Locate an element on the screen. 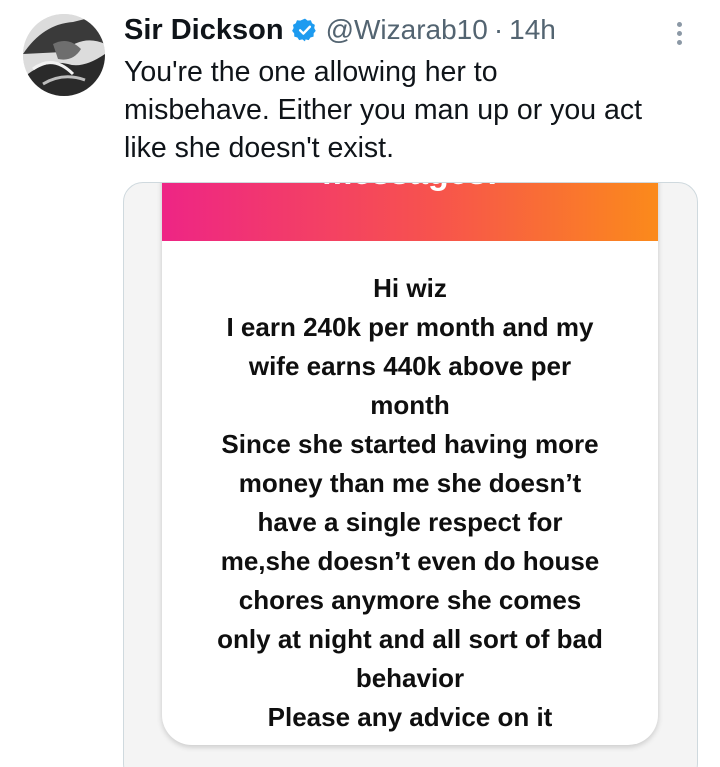 This screenshot has height=767, width=720. more-options-icon is located at coordinates (679, 35).